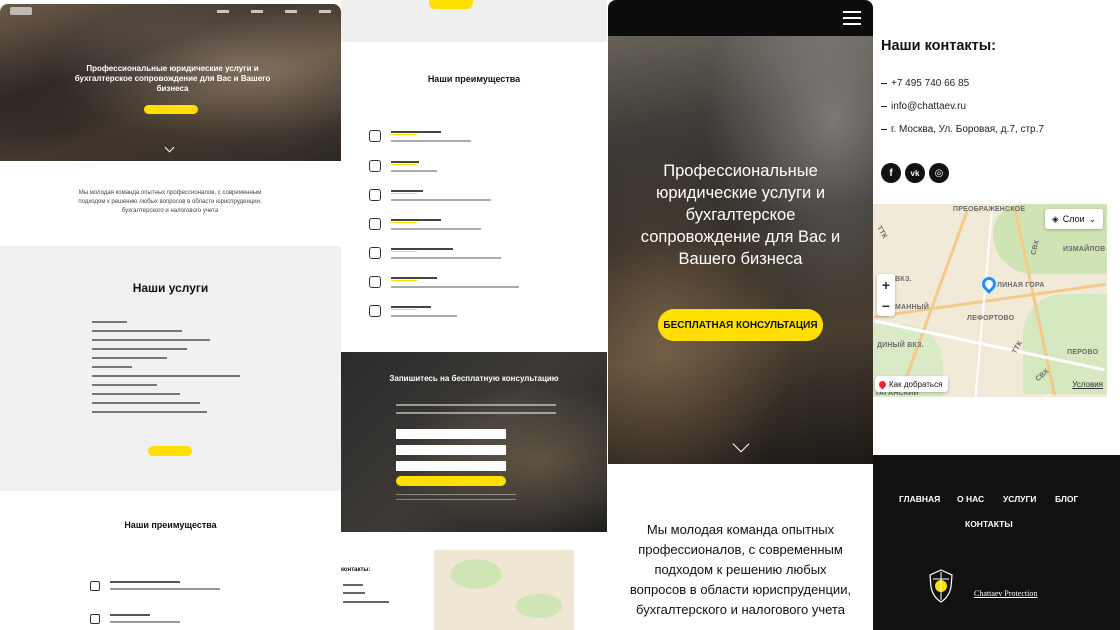  What do you see at coordinates (366, 602) in the screenshot?
I see `contact-line` at bounding box center [366, 602].